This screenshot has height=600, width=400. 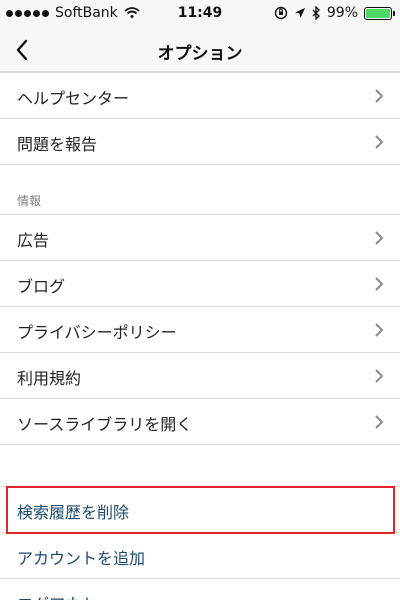 What do you see at coordinates (200, 284) in the screenshot?
I see `row-blog: ブログ` at bounding box center [200, 284].